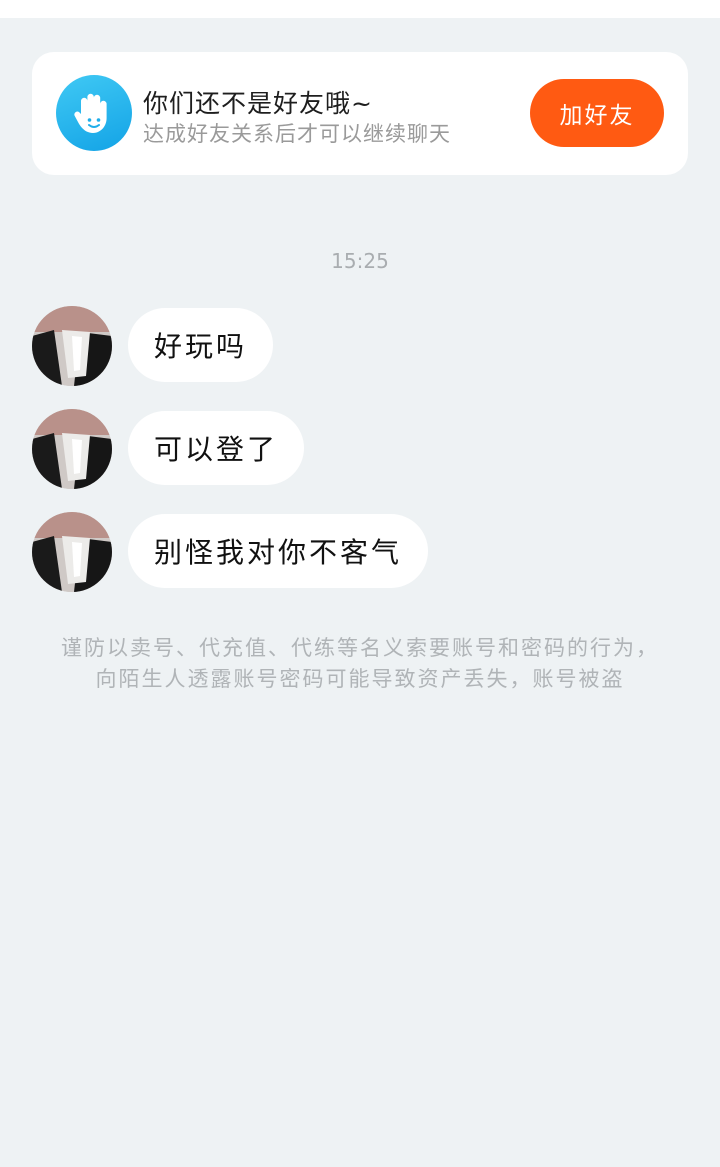 This screenshot has width=720, height=1167. Describe the element at coordinates (357, 346) in the screenshot. I see `message-row: 好玩吗` at that location.